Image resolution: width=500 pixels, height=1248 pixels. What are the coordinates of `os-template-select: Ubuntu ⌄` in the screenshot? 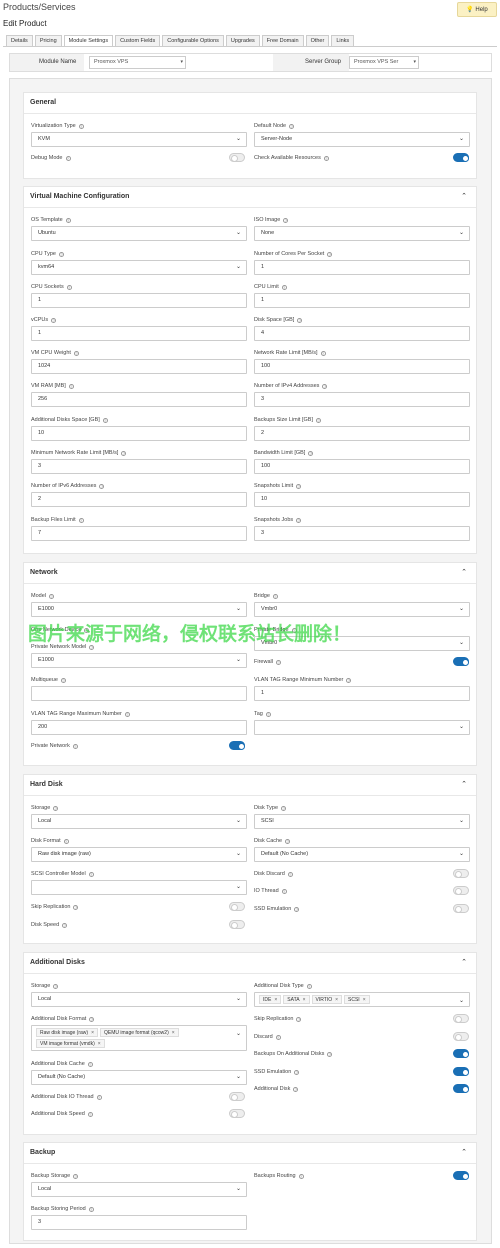 It's located at (139, 233).